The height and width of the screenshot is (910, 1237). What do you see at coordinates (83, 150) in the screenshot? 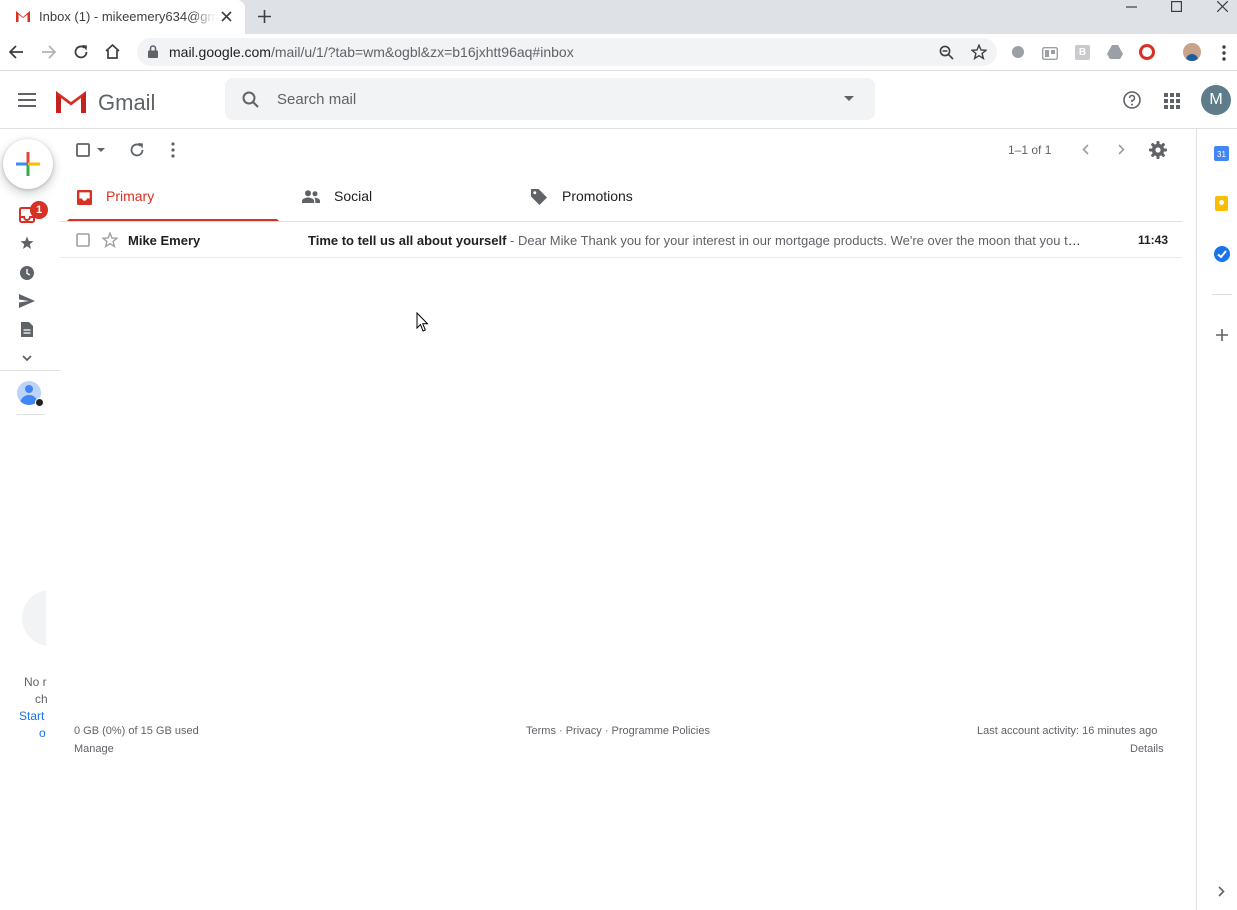
I see `select-all-checkbox` at bounding box center [83, 150].